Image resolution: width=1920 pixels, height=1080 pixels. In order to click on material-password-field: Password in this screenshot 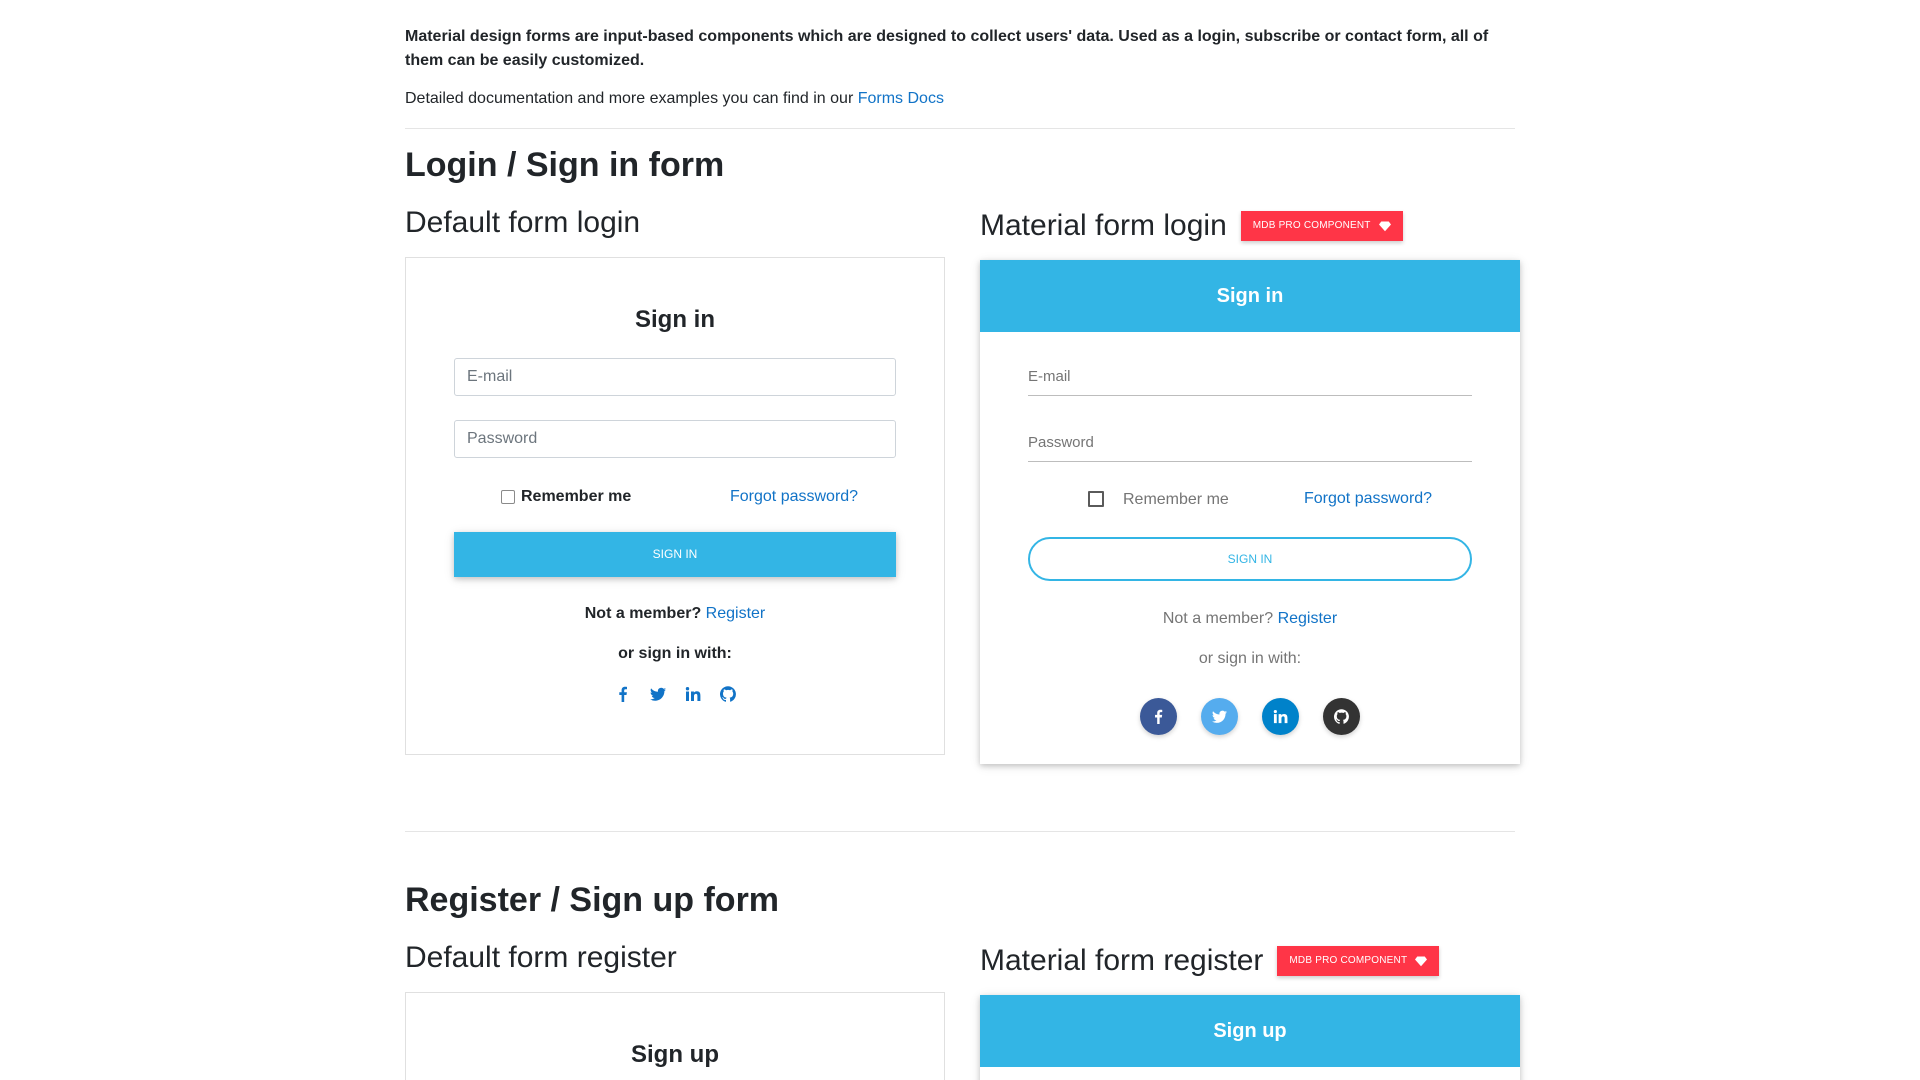, I will do `click(1250, 446)`.